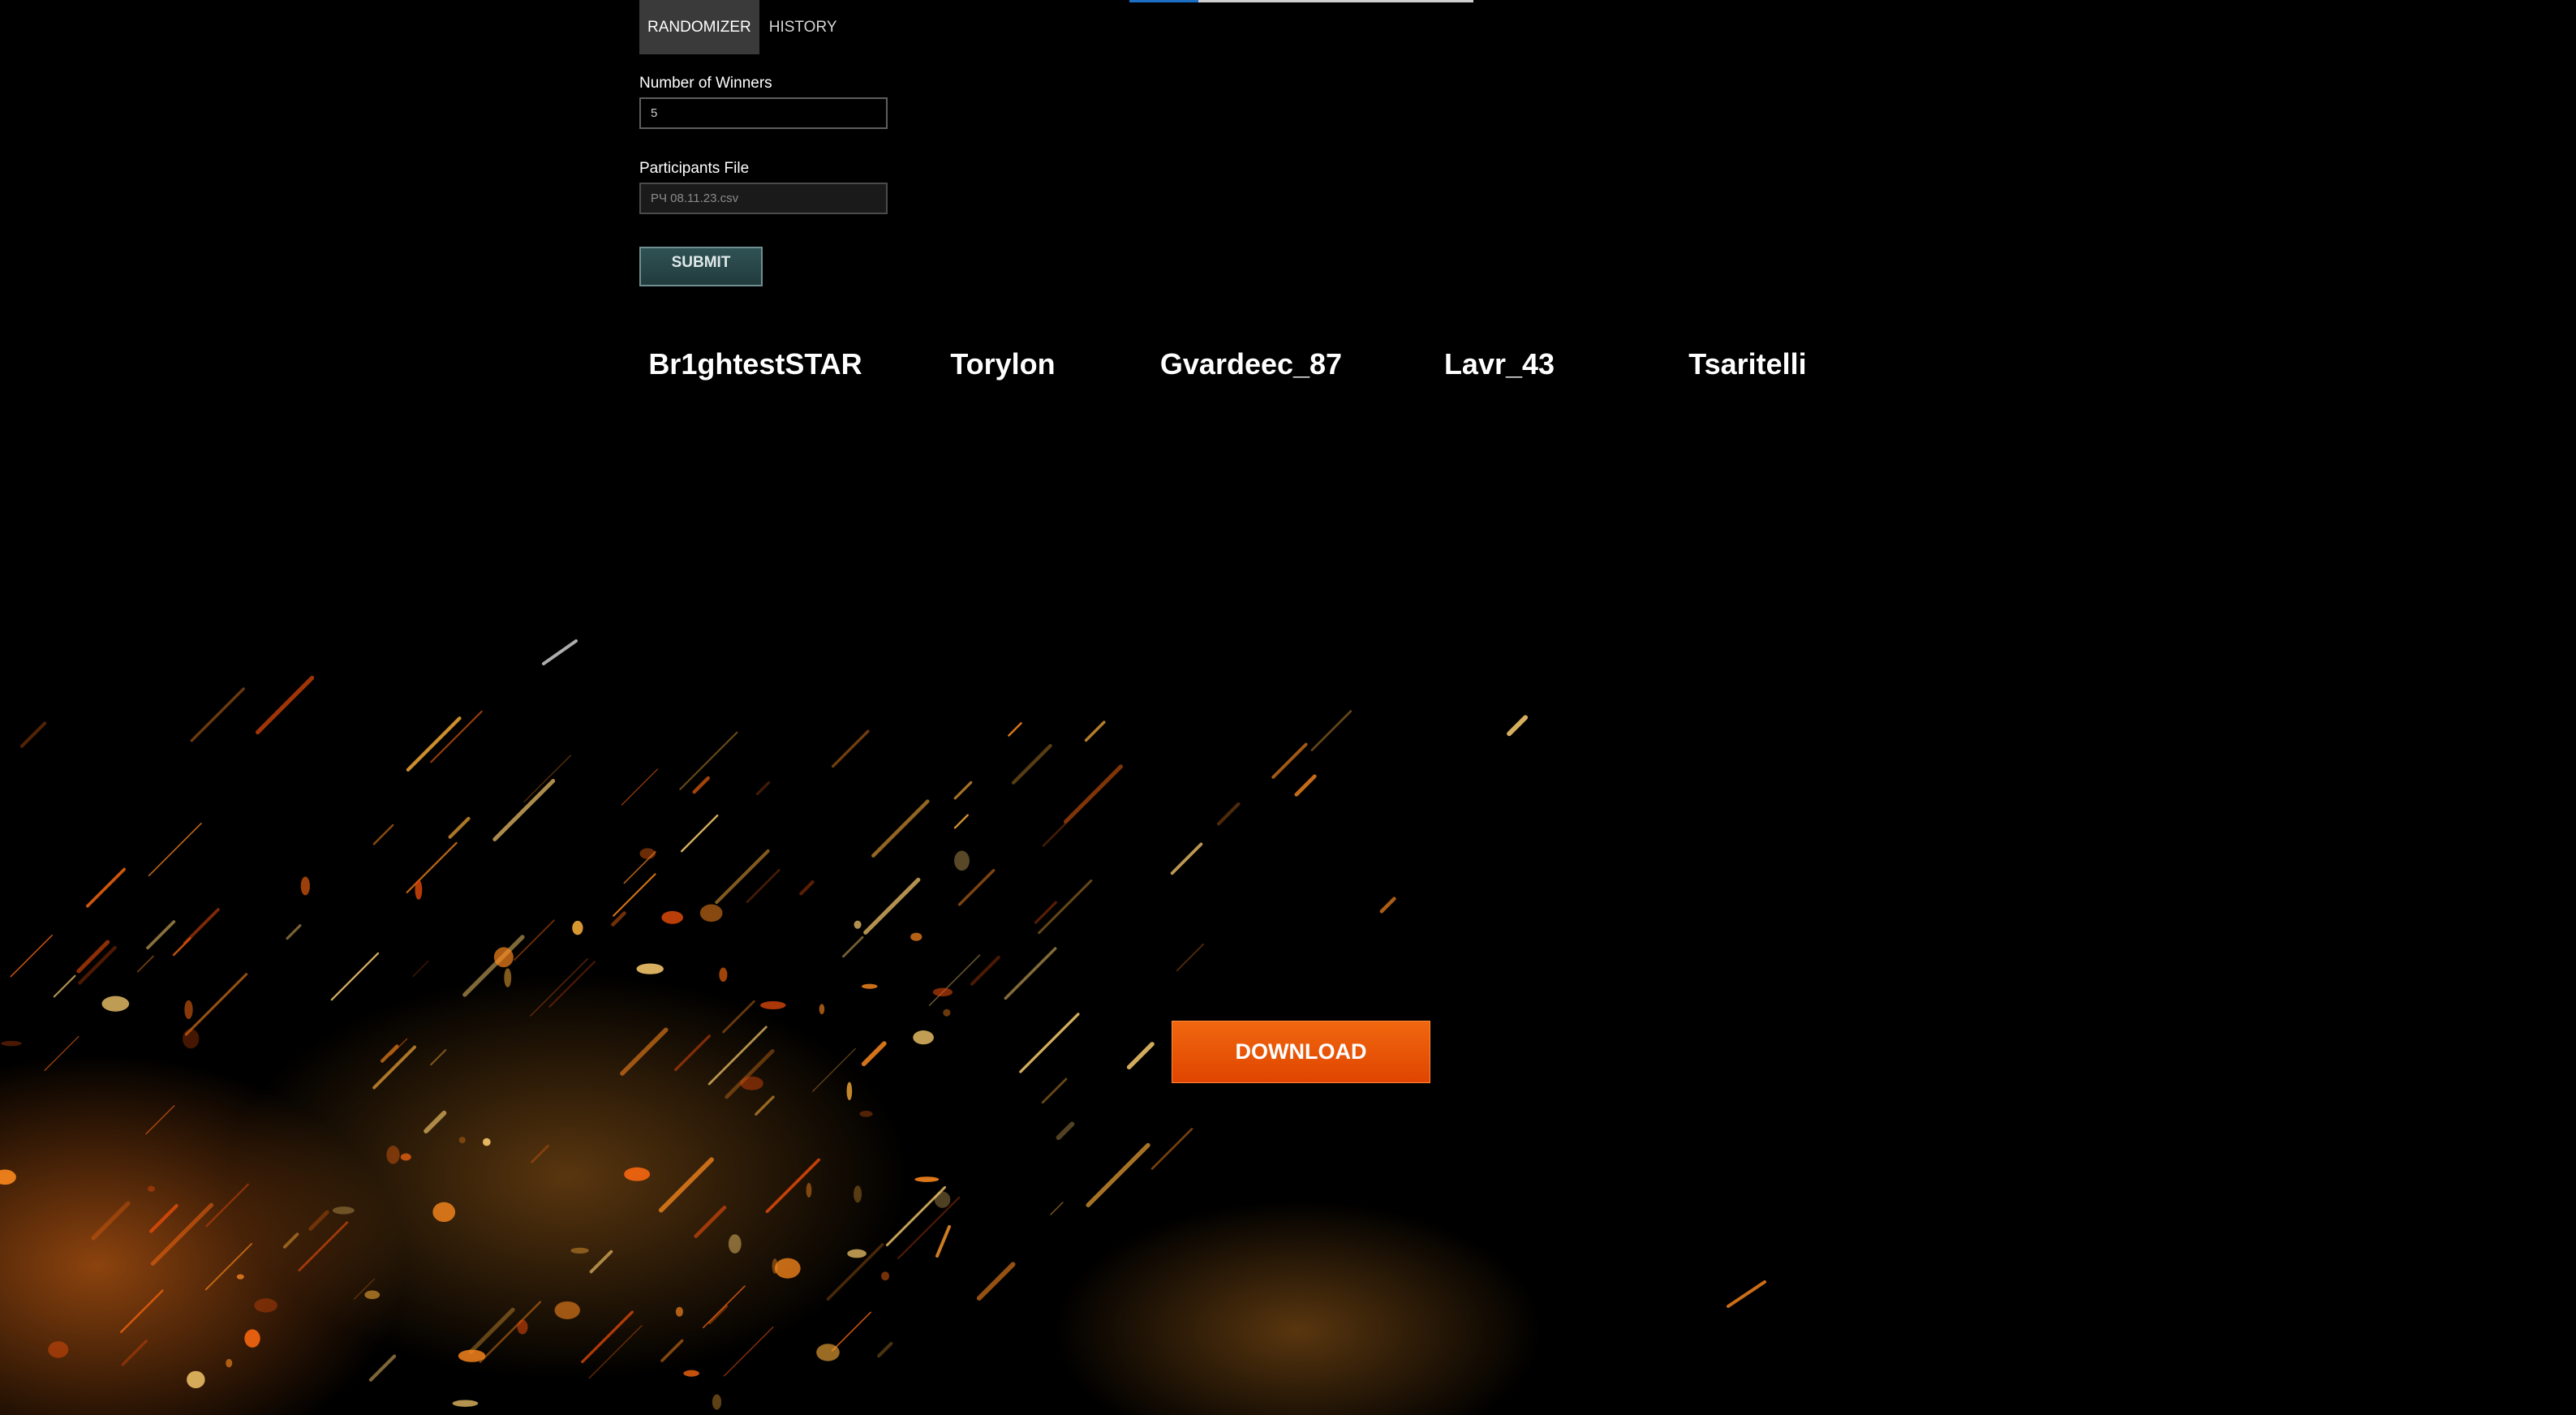  Describe the element at coordinates (763, 113) in the screenshot. I see `winners-count-input` at that location.